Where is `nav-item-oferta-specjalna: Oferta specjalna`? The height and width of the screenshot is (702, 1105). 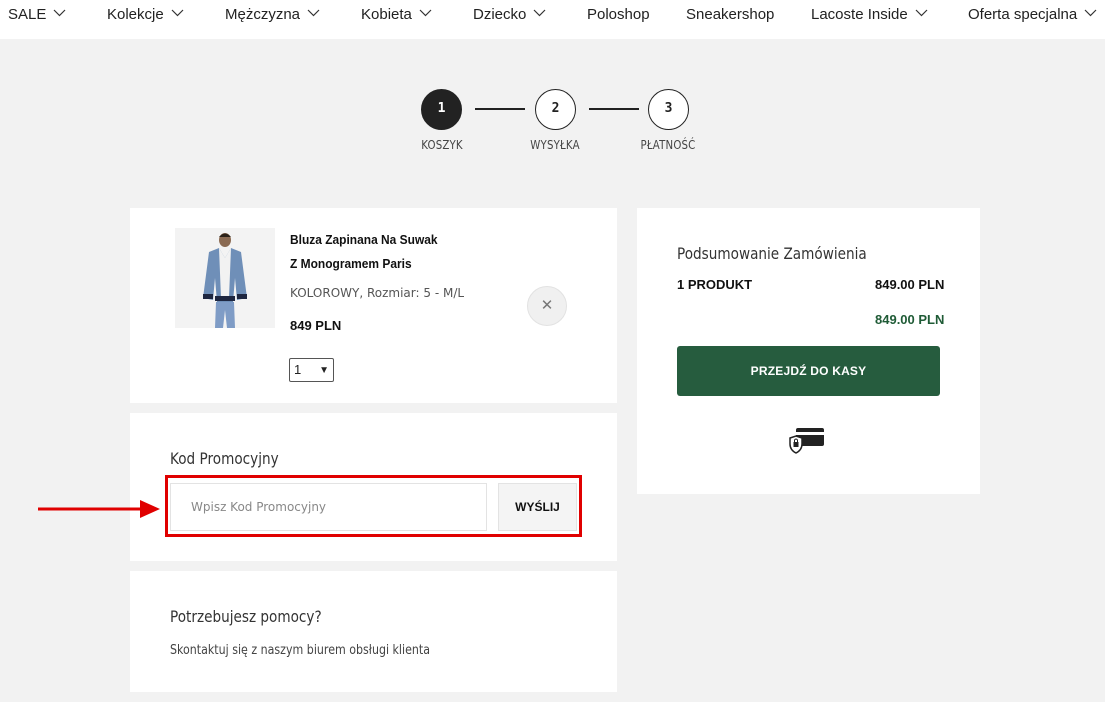
nav-item-oferta-specjalna: Oferta specjalna is located at coordinates (1032, 16).